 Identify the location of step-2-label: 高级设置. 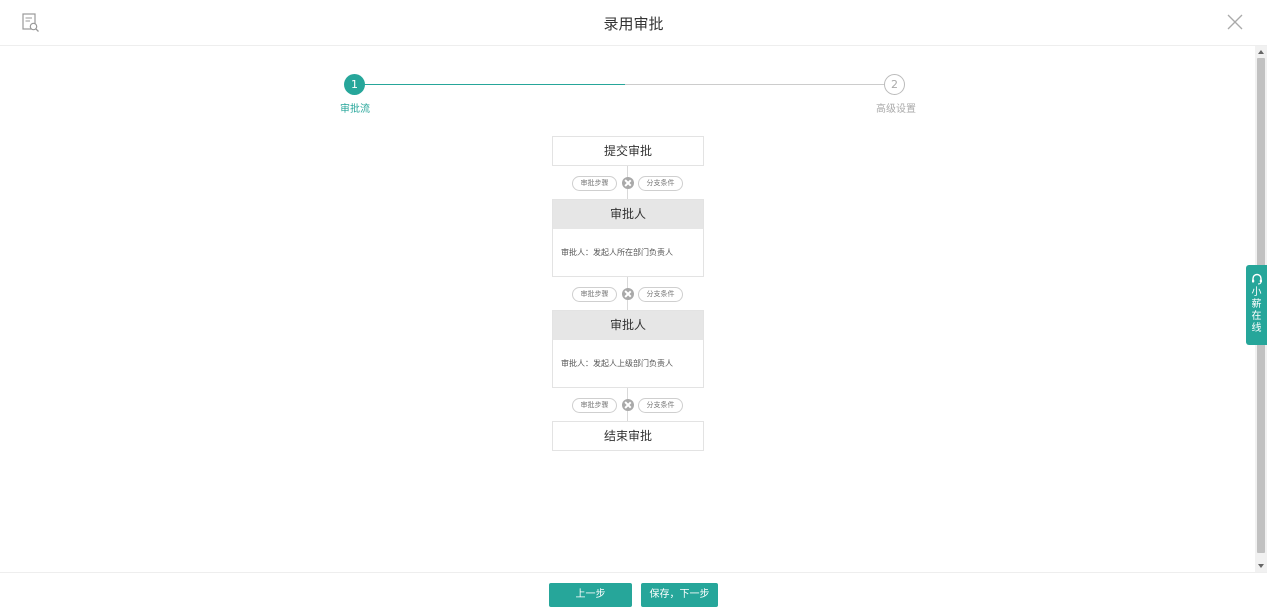
(896, 107).